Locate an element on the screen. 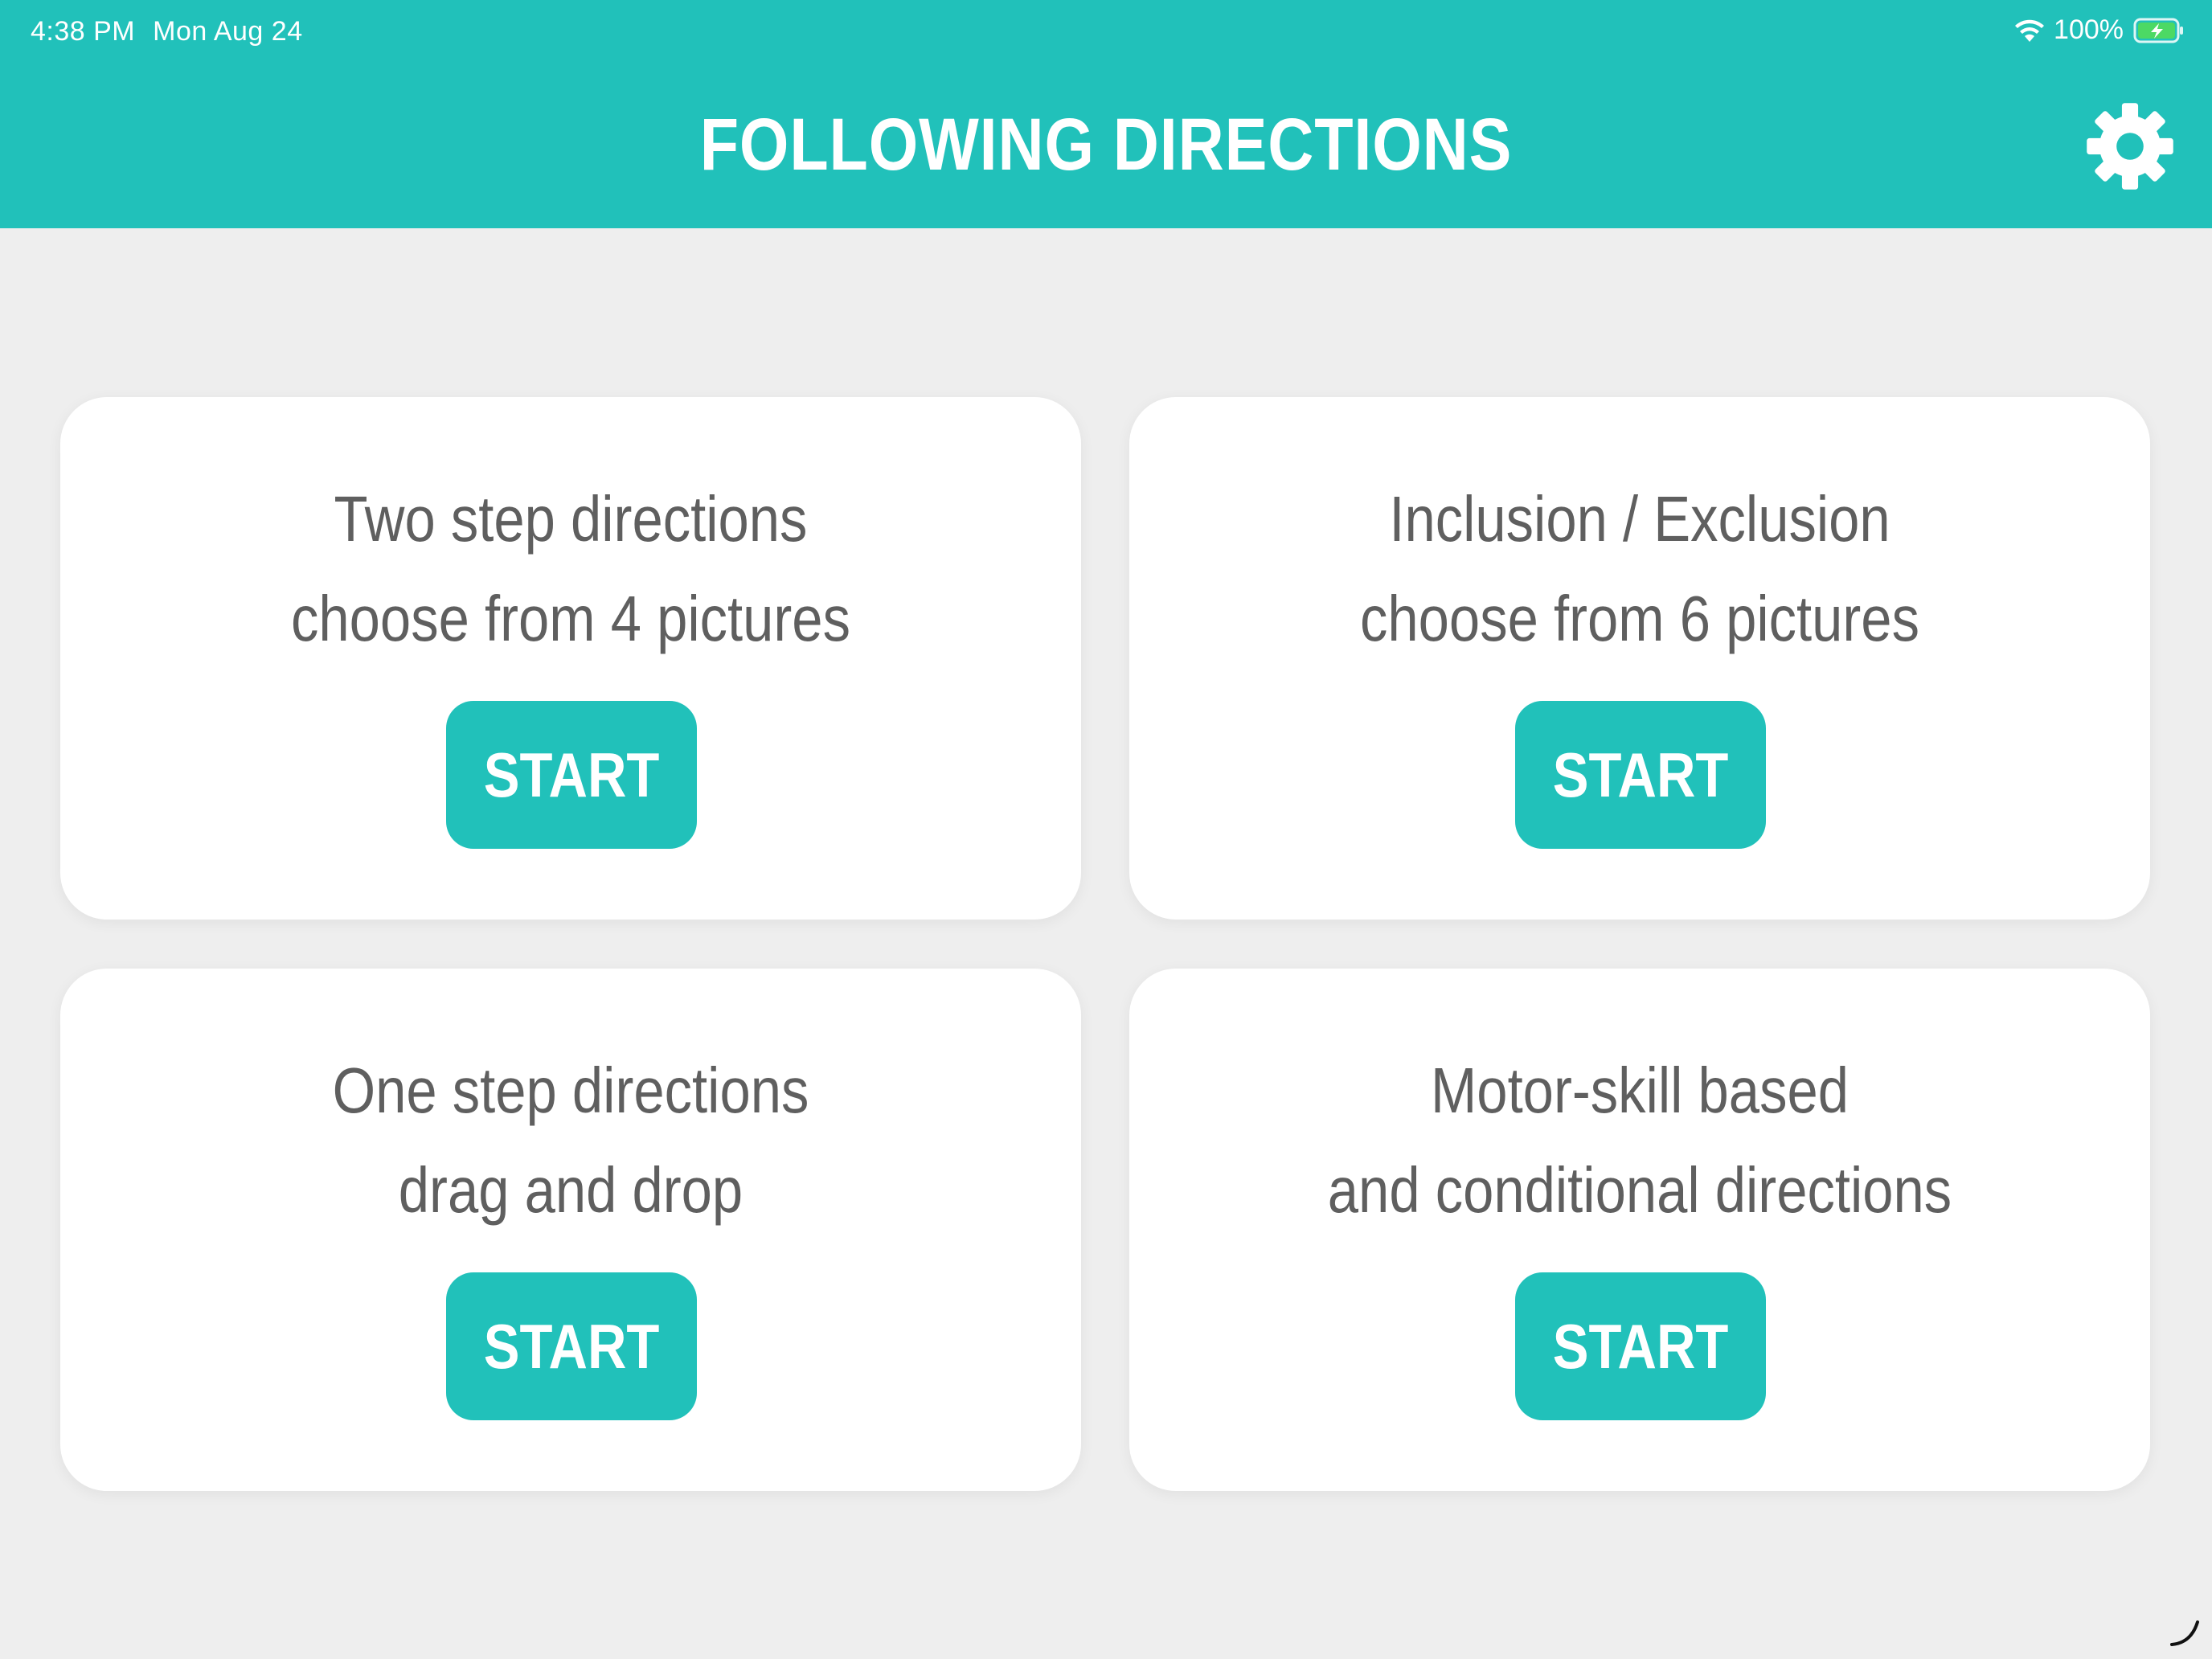 This screenshot has height=1659, width=2212. card-line-2: and conditional directions is located at coordinates (1639, 1190).